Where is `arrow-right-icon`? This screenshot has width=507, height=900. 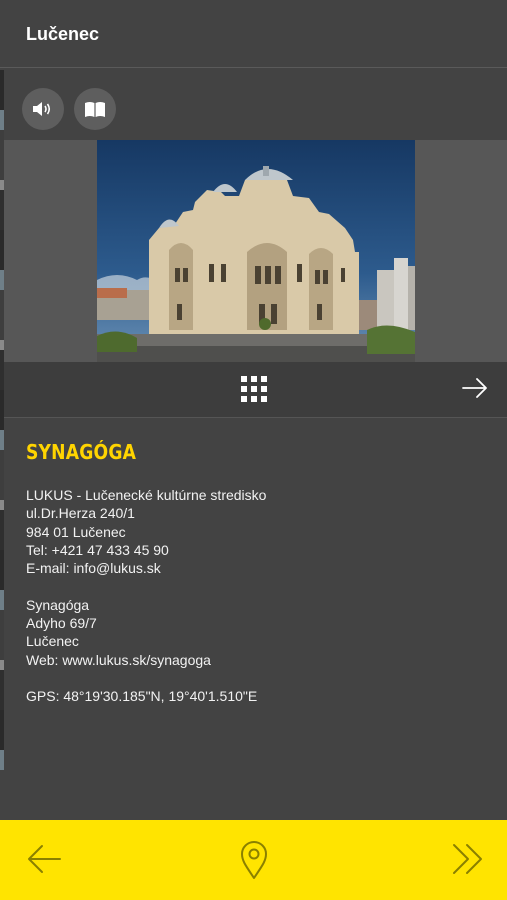
arrow-right-icon is located at coordinates (474, 388).